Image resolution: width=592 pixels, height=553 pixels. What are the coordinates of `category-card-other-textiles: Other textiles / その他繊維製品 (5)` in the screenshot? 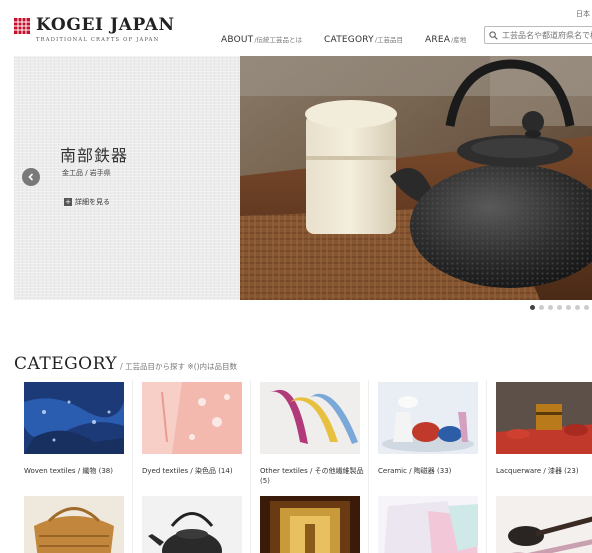 It's located at (309, 431).